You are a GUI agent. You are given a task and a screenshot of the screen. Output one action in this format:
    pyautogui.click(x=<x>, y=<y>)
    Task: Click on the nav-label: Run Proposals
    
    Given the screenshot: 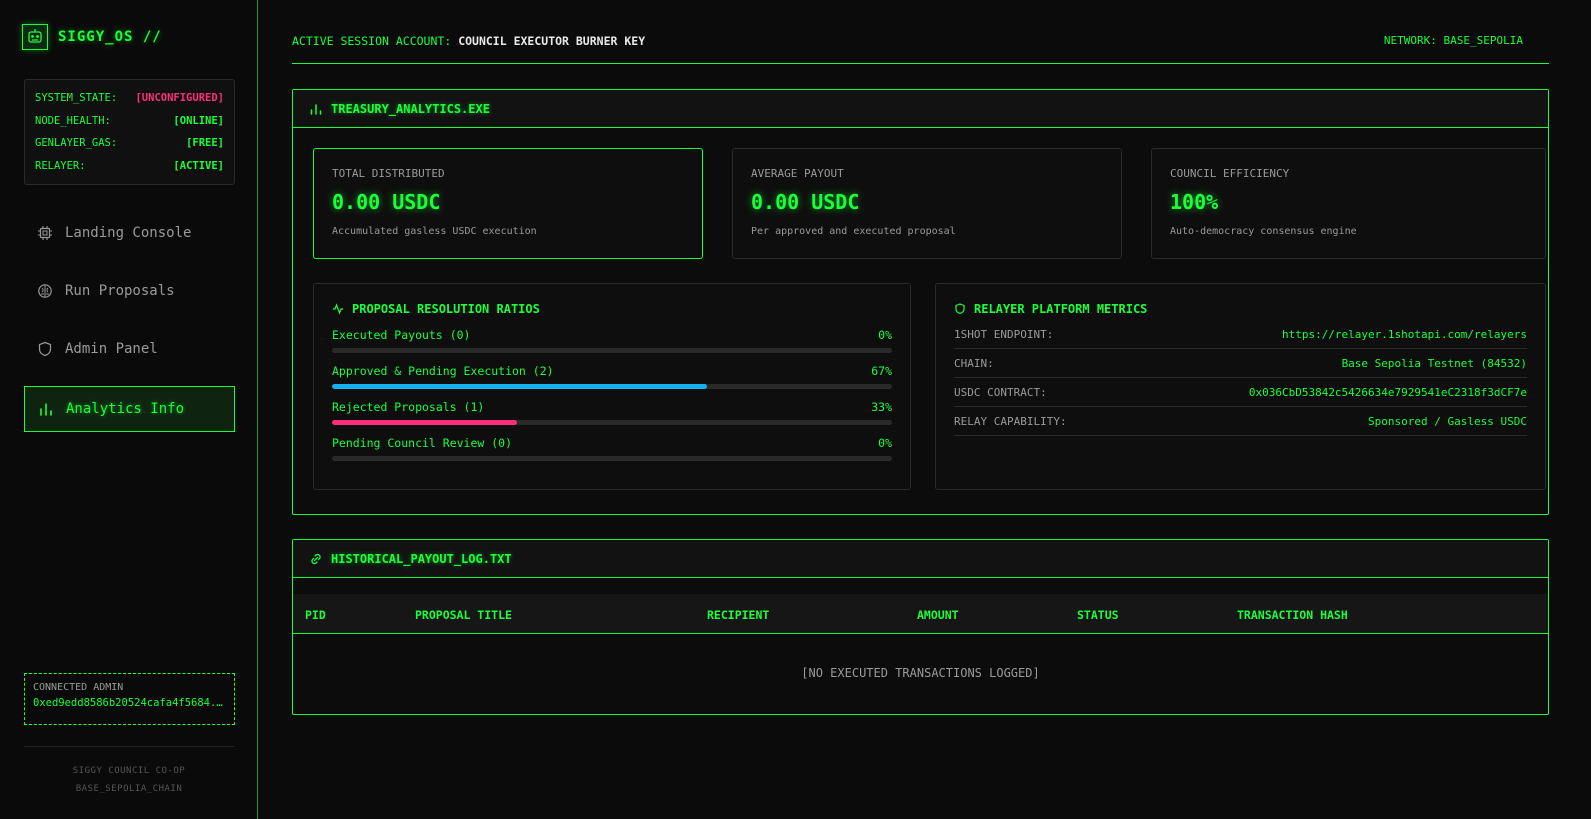 What is the action you would take?
    pyautogui.click(x=120, y=291)
    